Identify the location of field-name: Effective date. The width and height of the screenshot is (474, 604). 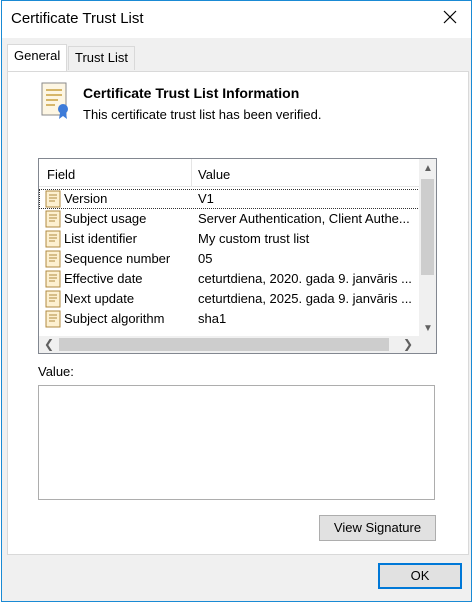
(103, 278).